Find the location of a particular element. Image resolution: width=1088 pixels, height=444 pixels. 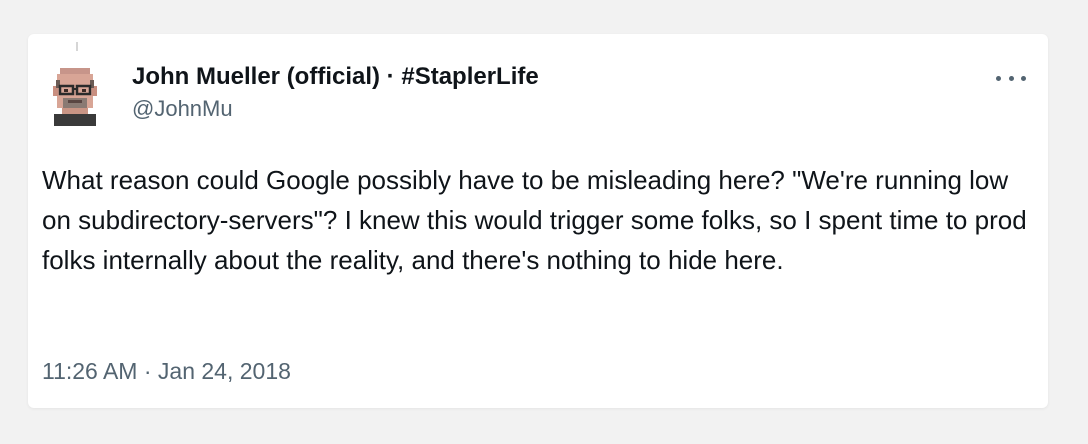

tweet-timestamp: 11:26 AM · Jan 24, 2018 is located at coordinates (166, 371).